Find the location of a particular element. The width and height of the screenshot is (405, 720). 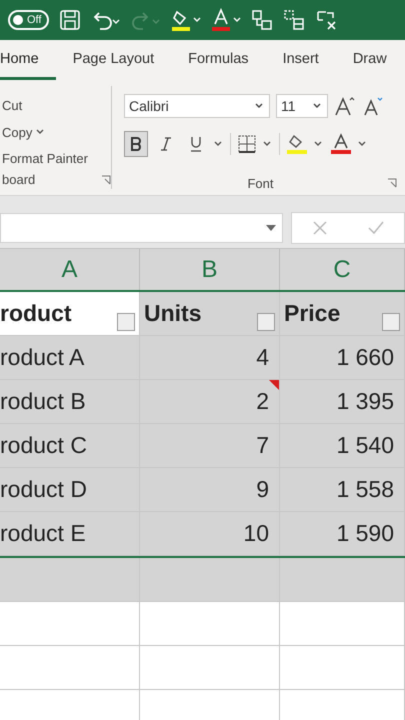

table-cell: 9 is located at coordinates (210, 490).